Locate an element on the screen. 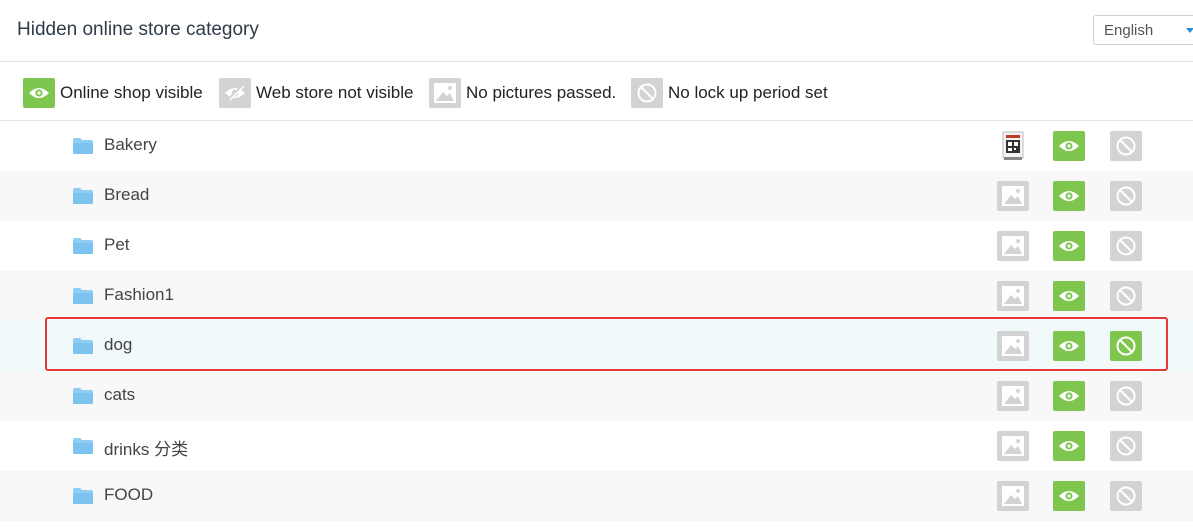 The width and height of the screenshot is (1193, 528). legend-no-lock: No lock up period set is located at coordinates (729, 93).